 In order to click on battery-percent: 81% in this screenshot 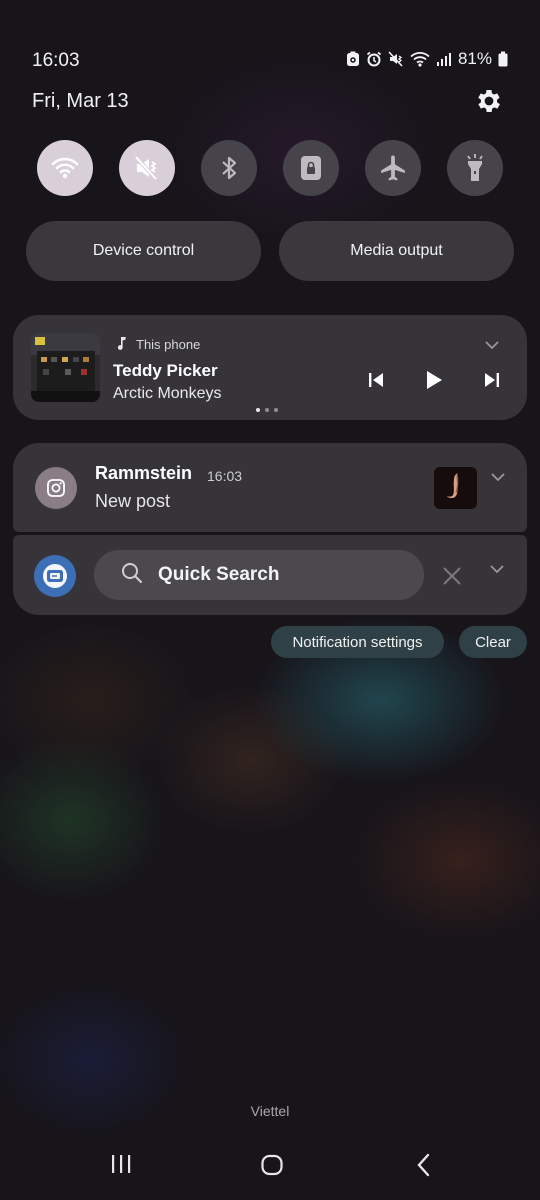, I will do `click(474, 58)`.